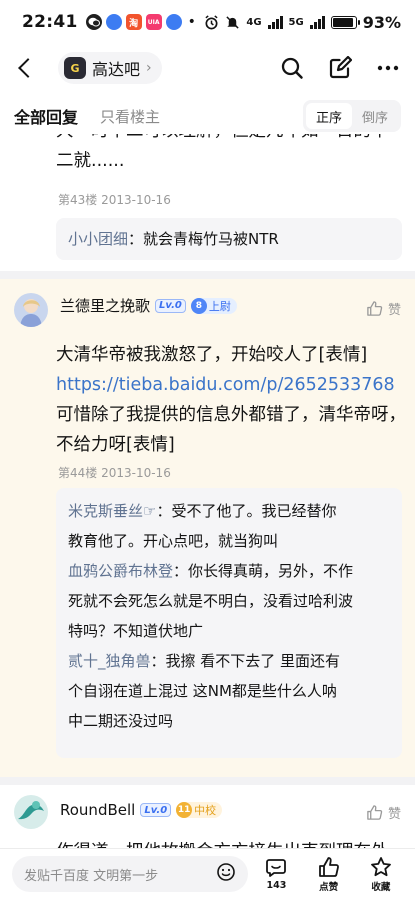  Describe the element at coordinates (109, 661) in the screenshot. I see `reply-username: 贰十_独角兽` at that location.